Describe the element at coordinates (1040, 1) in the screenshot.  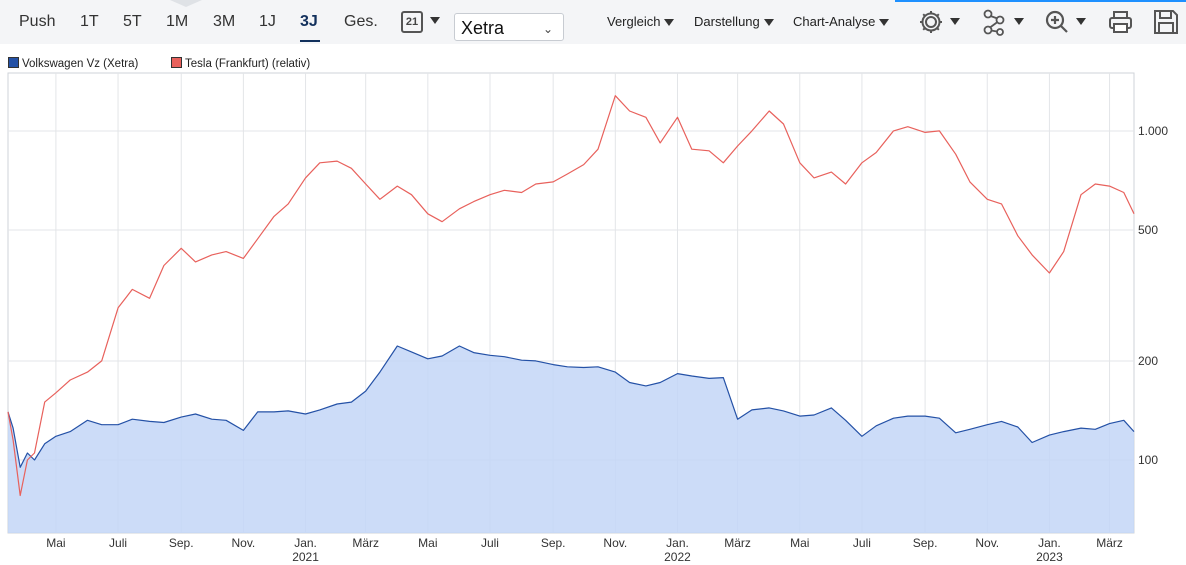
I see `toolbar-accent-line` at that location.